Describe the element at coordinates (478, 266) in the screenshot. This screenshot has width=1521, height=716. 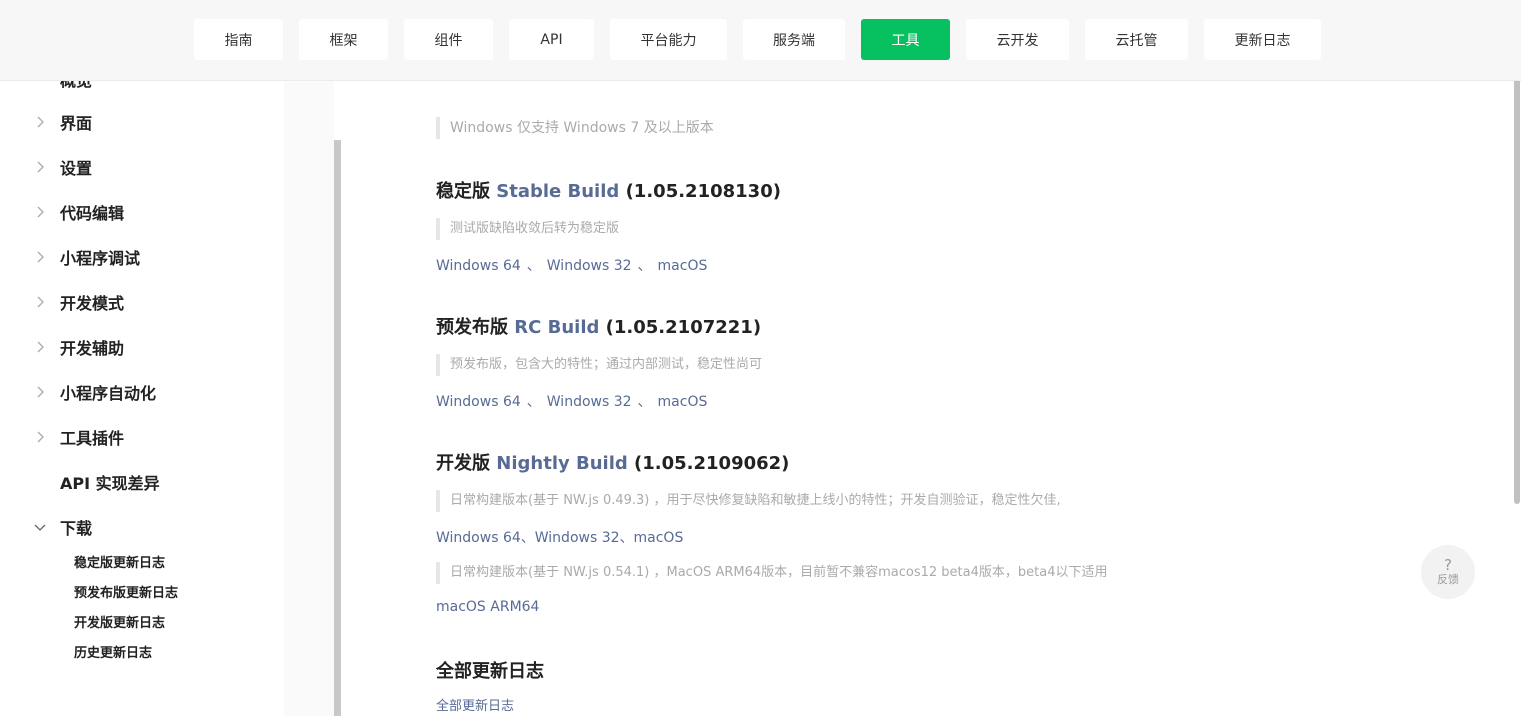
I see `stable-win64-link: Windows 64` at that location.